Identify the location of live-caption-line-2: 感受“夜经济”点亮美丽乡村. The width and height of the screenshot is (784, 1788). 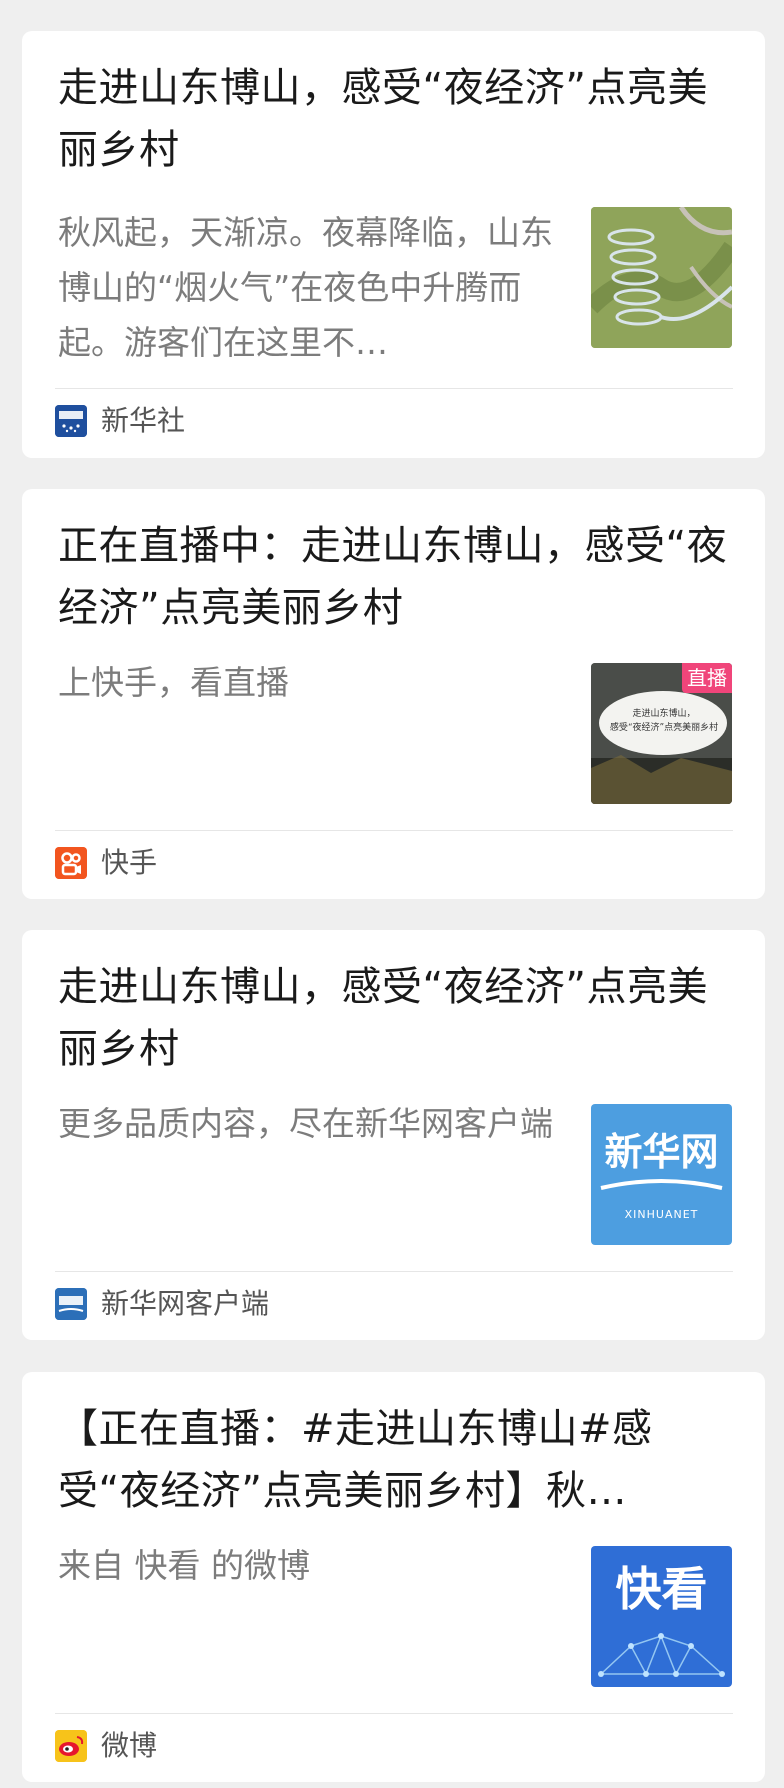
(664, 728).